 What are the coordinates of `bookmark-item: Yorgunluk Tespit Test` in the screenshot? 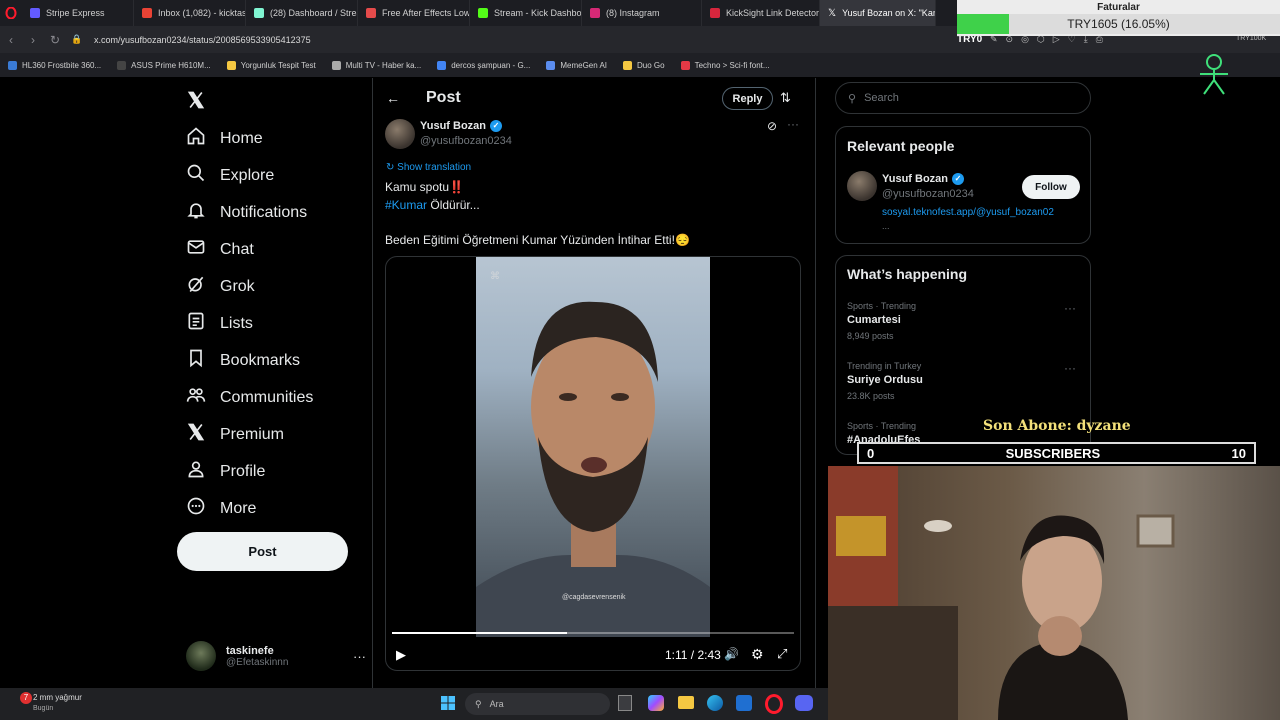 It's located at (271, 65).